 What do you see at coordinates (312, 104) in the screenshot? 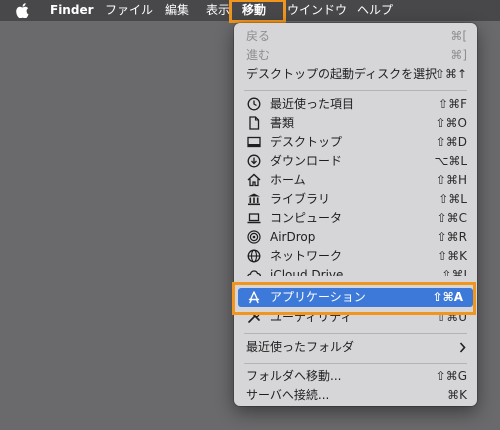
I see `menu-item-label: 最近使った項目` at bounding box center [312, 104].